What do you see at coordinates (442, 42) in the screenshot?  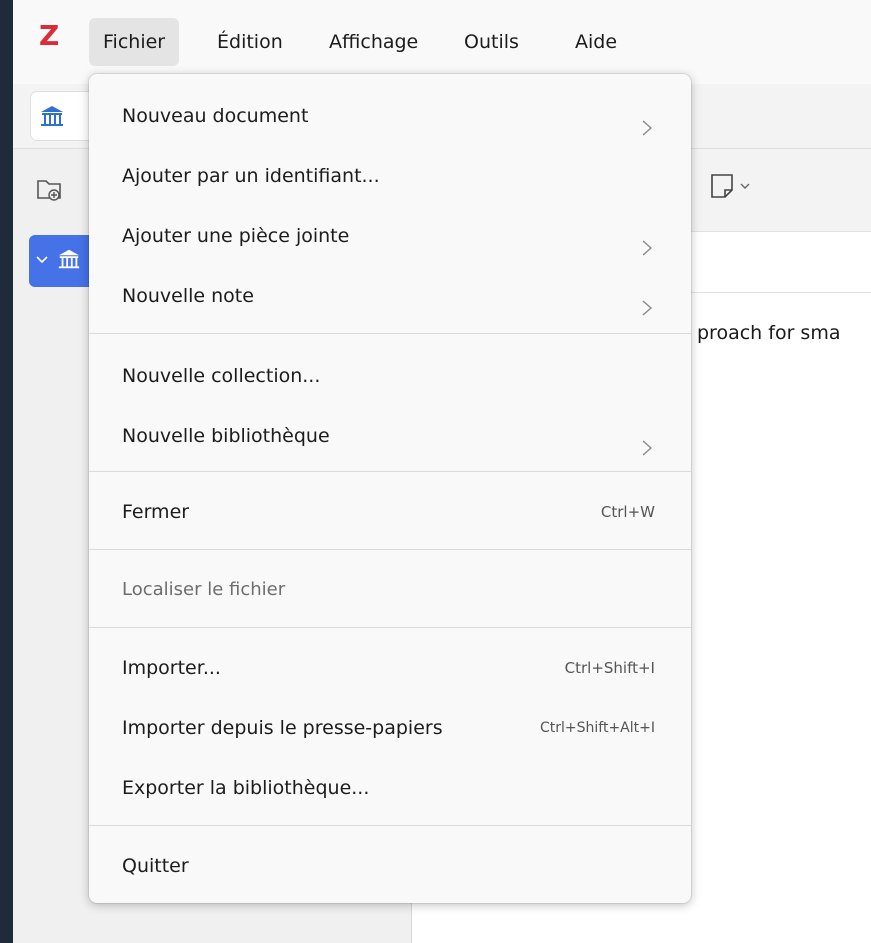 I see `menu-bar: Z Fichier Édition Affichage Outils Aide` at bounding box center [442, 42].